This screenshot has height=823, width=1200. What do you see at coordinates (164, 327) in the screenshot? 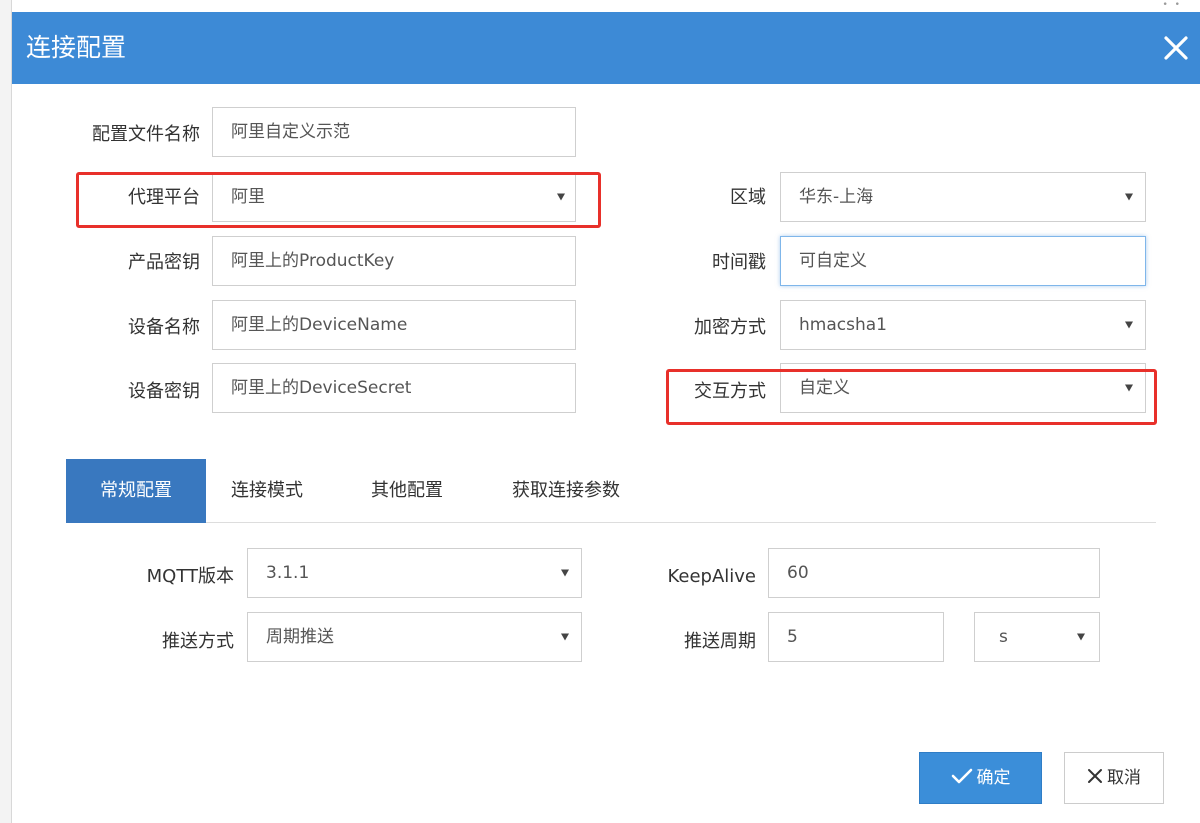
I see `device-name-label: 设备名称` at bounding box center [164, 327].